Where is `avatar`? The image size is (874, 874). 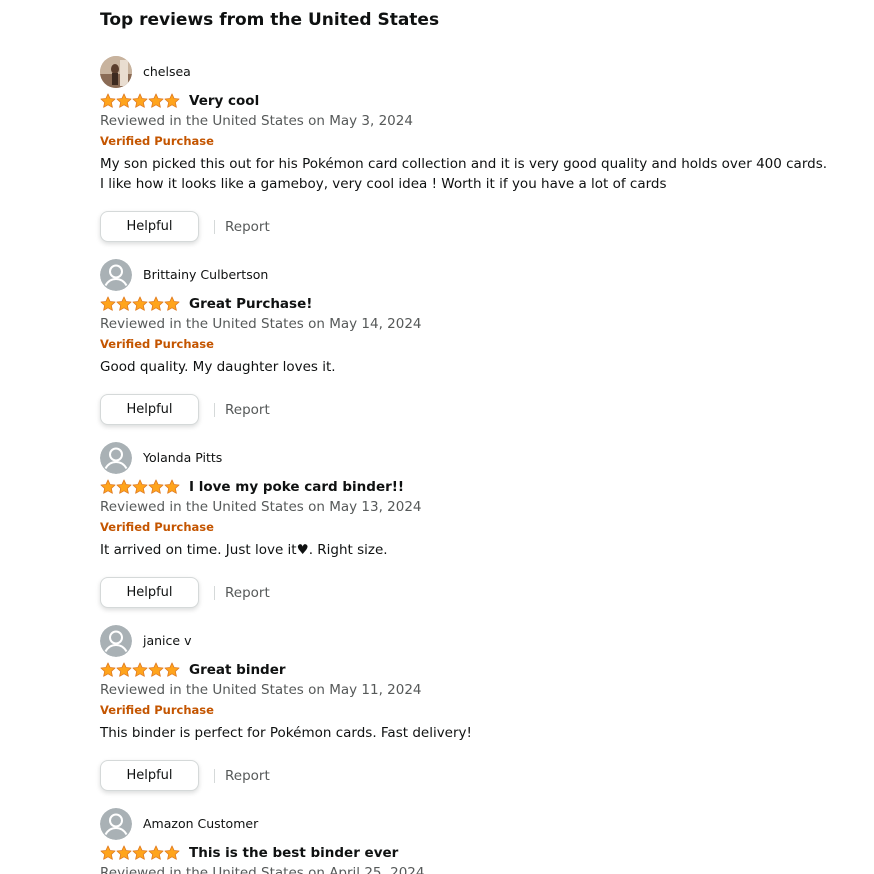
avatar is located at coordinates (116, 72).